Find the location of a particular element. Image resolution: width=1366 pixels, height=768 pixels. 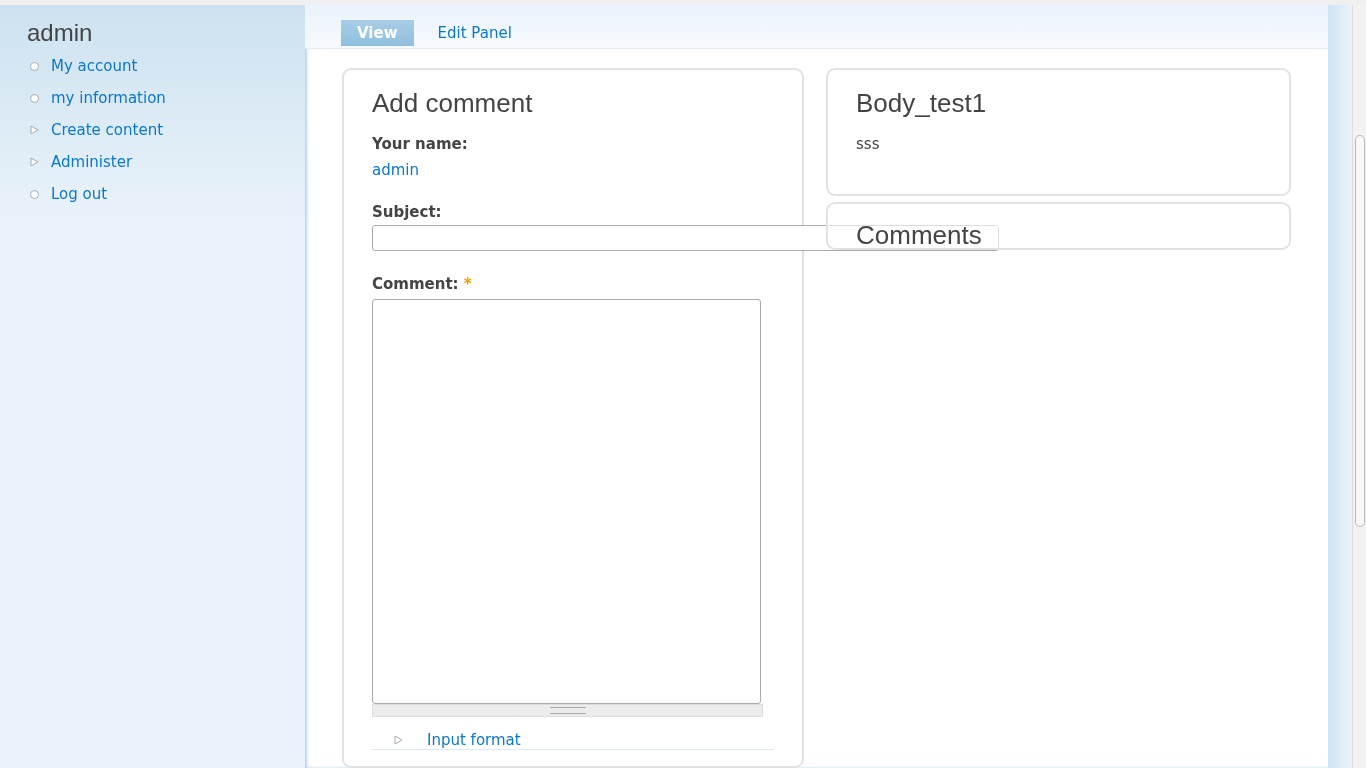

user-link: admin is located at coordinates (573, 170).